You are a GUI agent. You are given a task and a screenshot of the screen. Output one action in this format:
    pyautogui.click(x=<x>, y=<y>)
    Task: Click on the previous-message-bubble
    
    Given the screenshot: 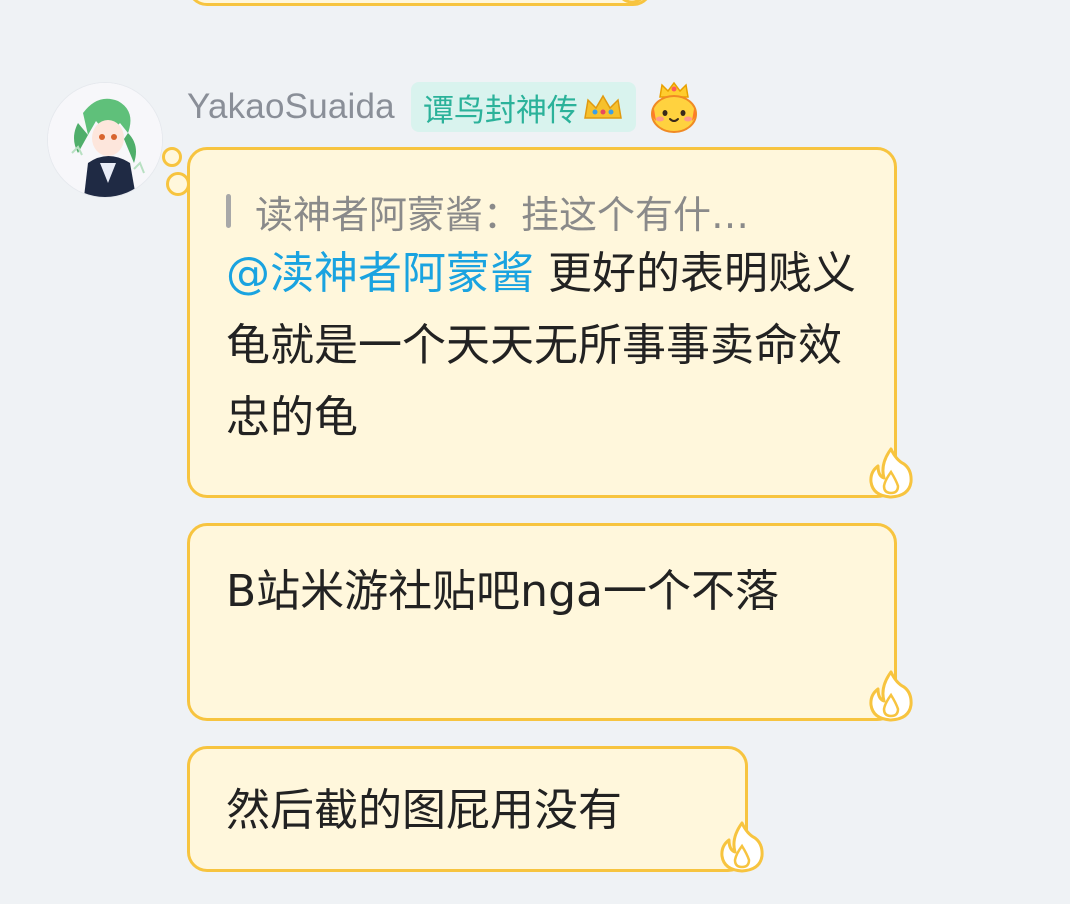 What is the action you would take?
    pyautogui.click(x=420, y=3)
    